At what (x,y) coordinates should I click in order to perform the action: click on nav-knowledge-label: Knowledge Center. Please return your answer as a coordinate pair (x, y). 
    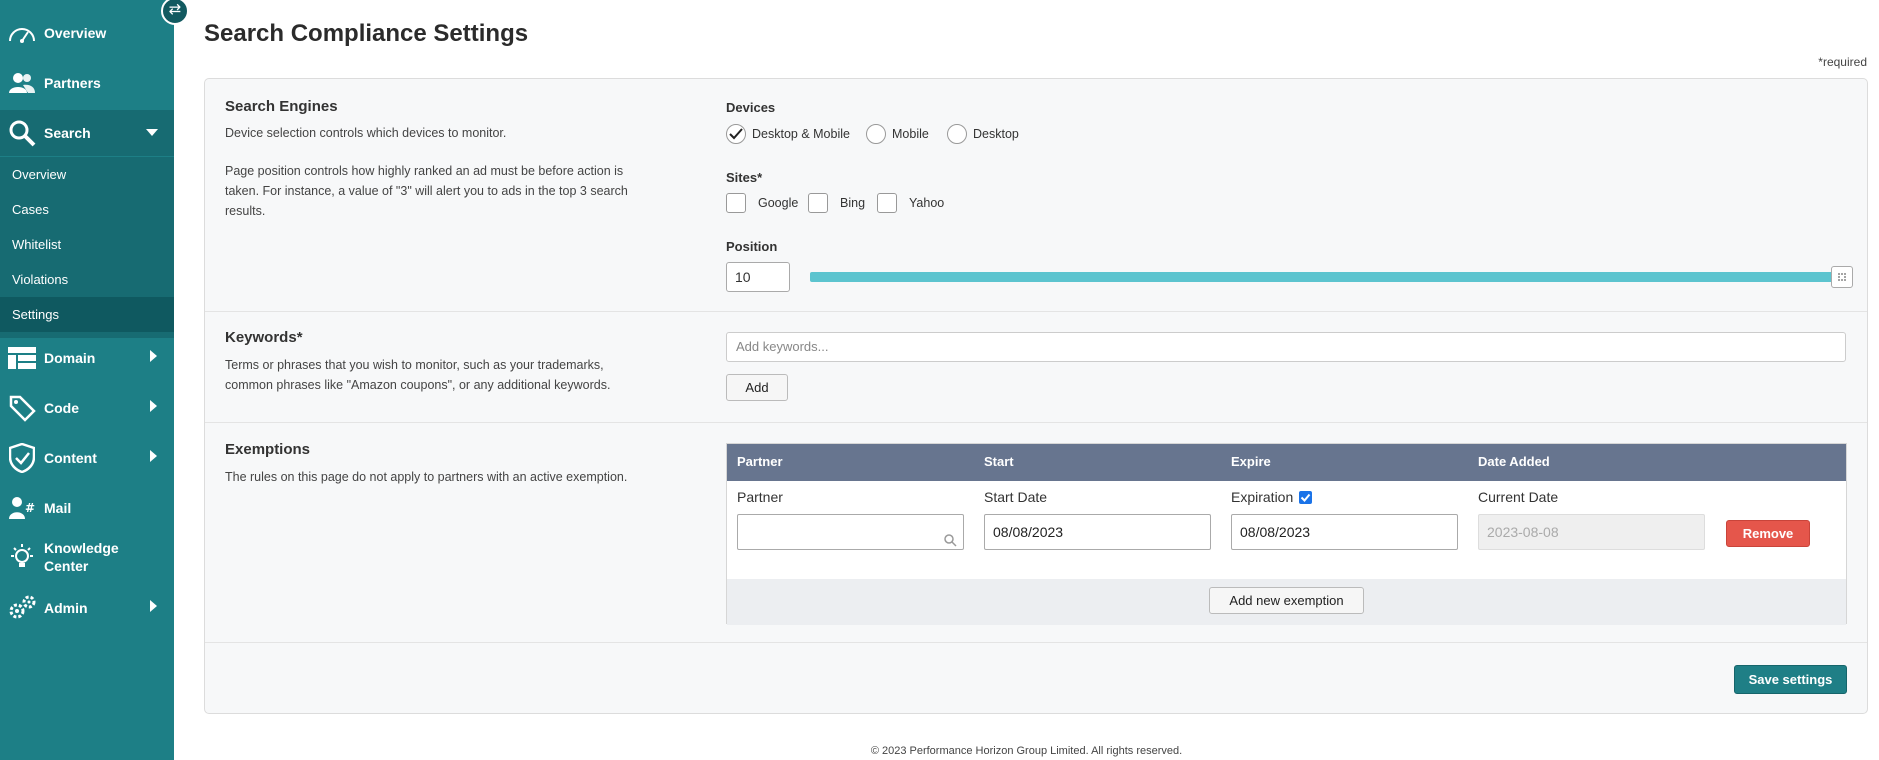
    Looking at the image, I should click on (81, 557).